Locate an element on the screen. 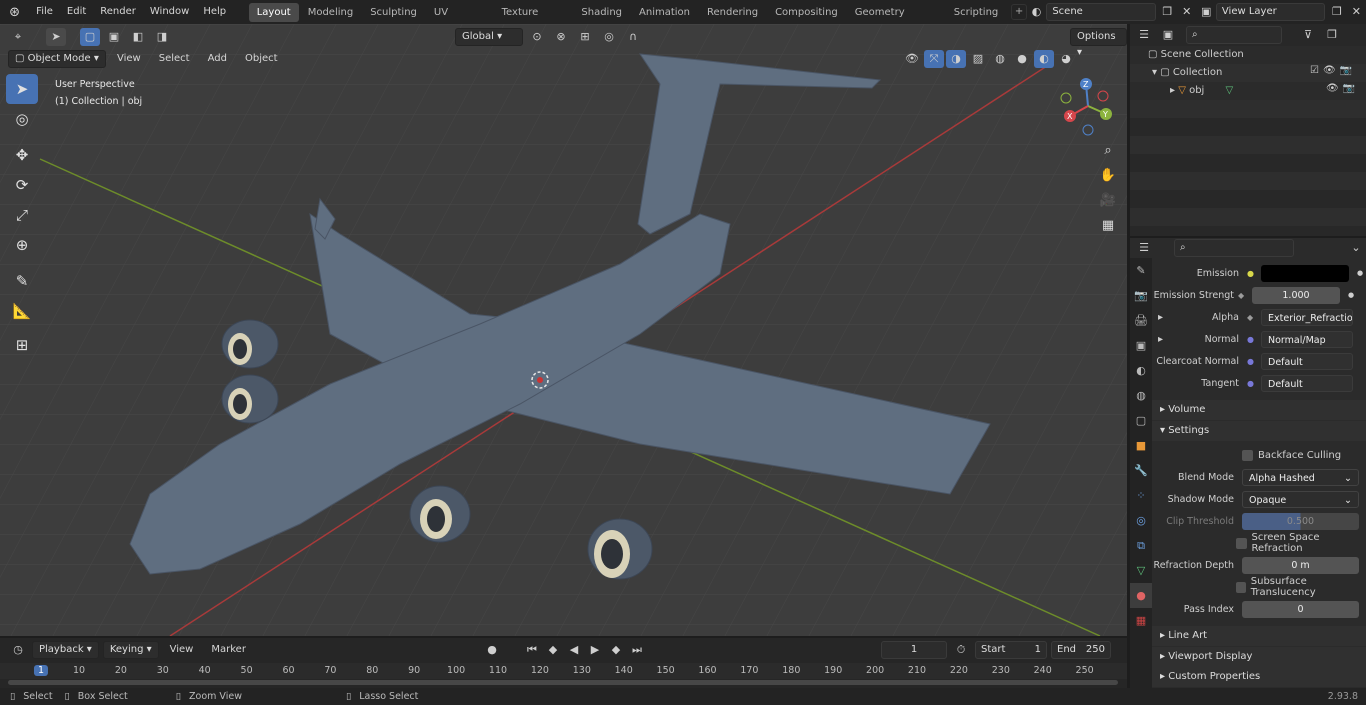 The image size is (1366, 705). prev-keyframe-icon: ◆ is located at coordinates (553, 650).